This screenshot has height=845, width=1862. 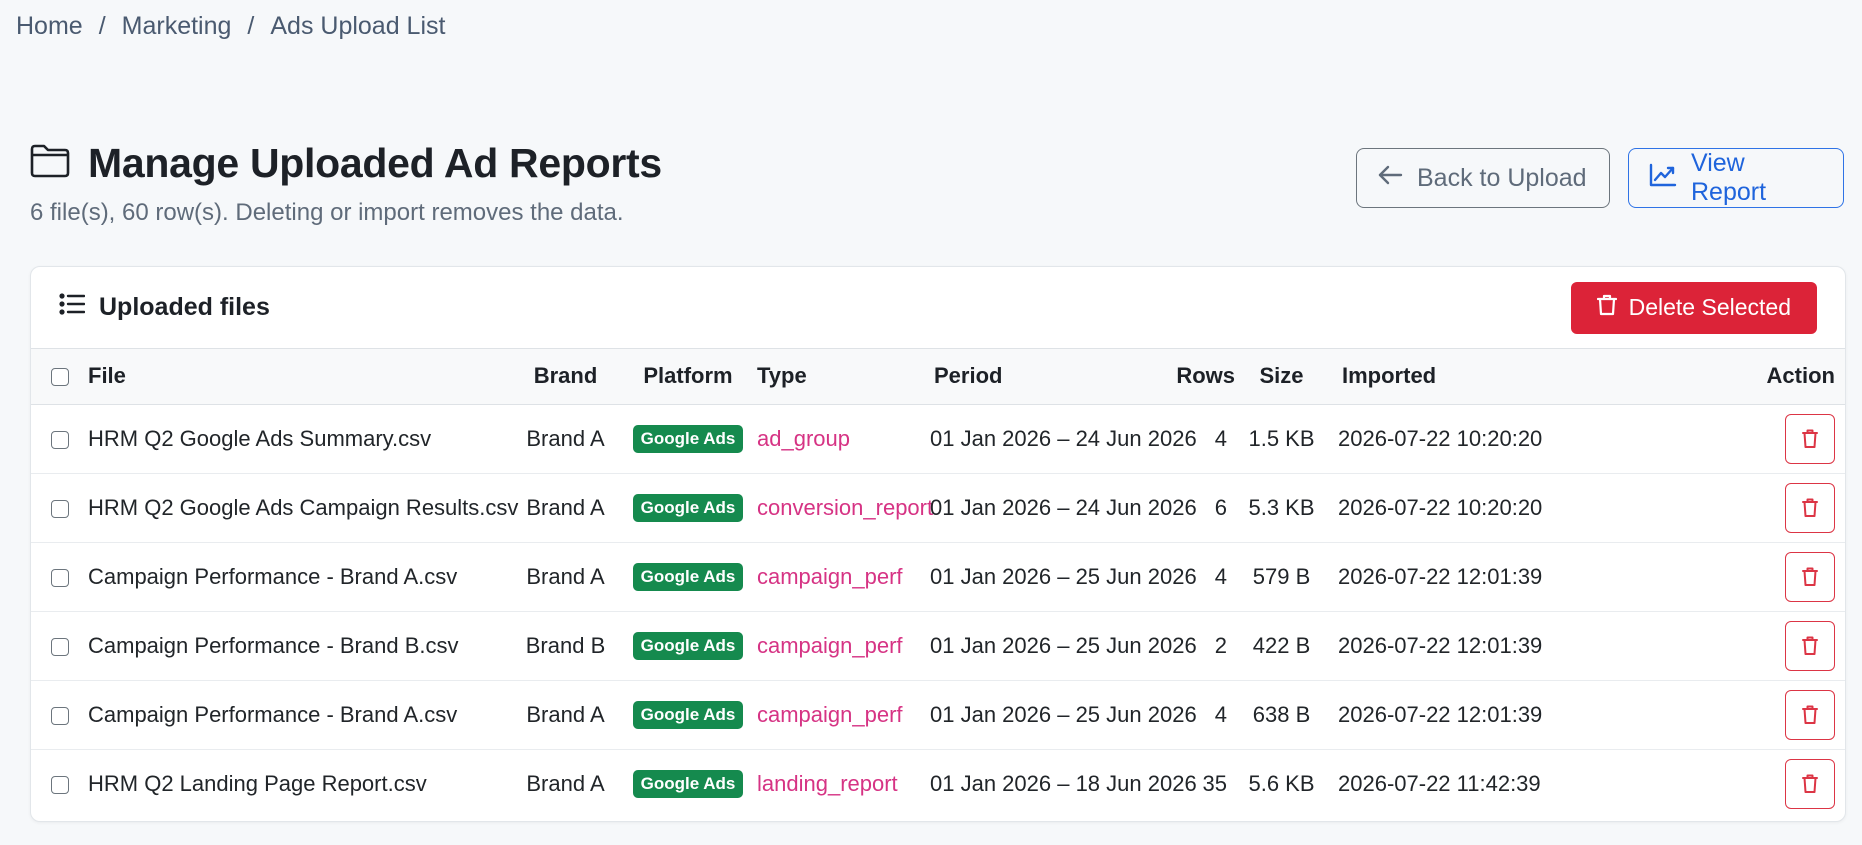 I want to click on page-title: Manage Uploaded Ad Reports, so click(x=375, y=163).